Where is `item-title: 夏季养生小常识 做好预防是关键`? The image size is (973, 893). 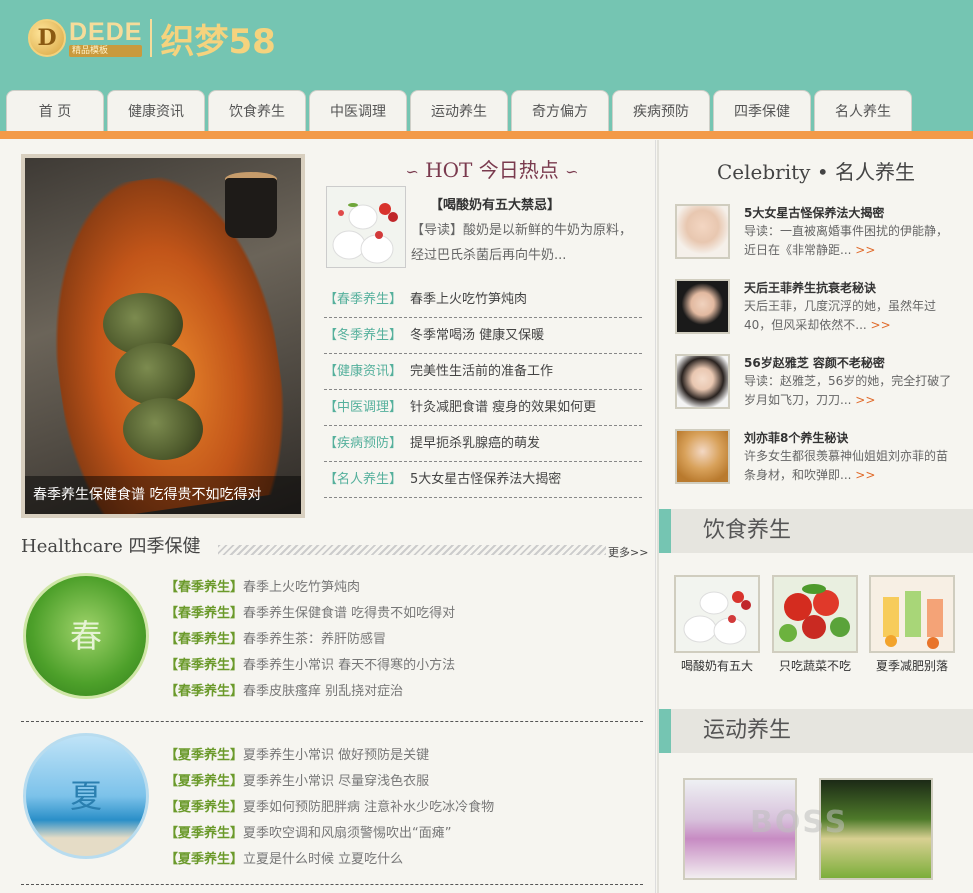
item-title: 夏季养生小常识 做好预防是关键 is located at coordinates (336, 755).